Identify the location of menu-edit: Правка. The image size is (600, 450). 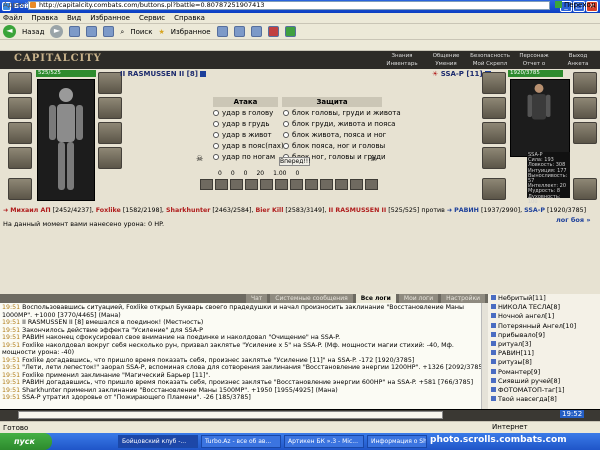
(44, 18).